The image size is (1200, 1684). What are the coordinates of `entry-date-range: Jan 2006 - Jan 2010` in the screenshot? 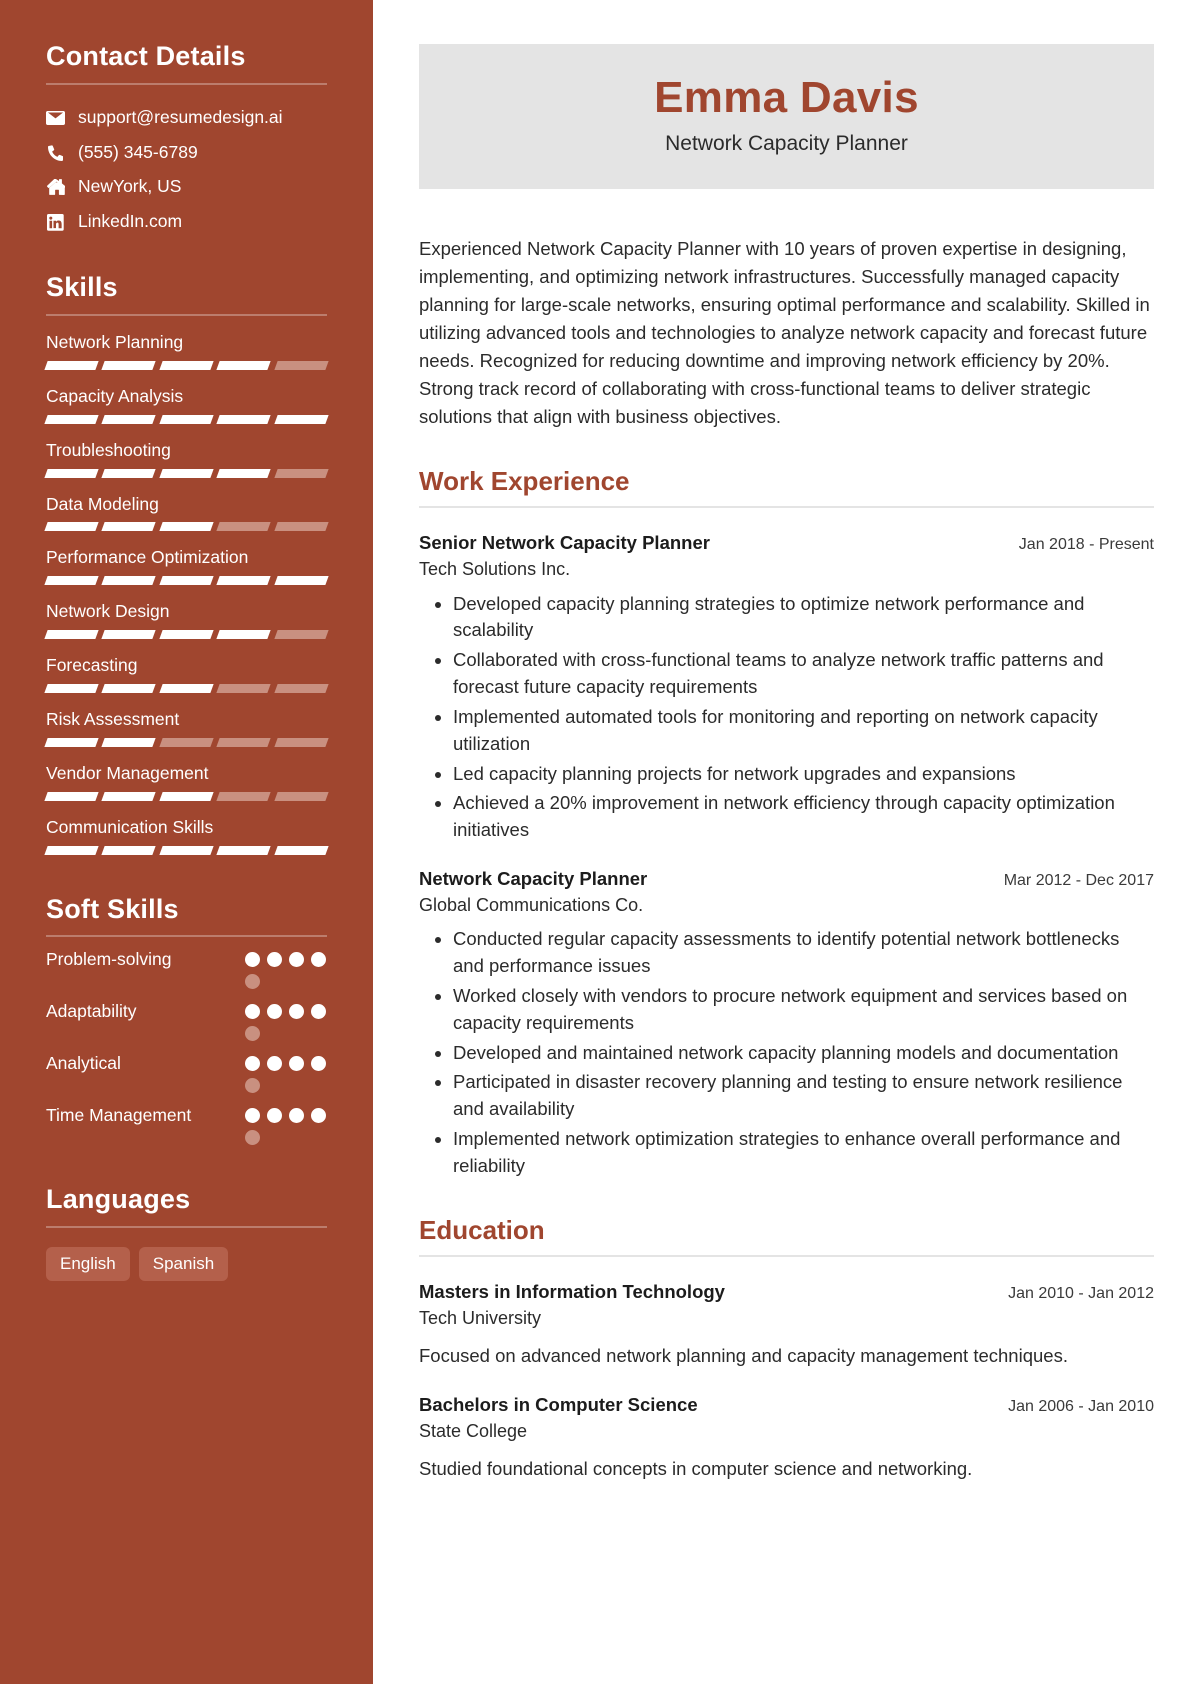 It's located at (1081, 1406).